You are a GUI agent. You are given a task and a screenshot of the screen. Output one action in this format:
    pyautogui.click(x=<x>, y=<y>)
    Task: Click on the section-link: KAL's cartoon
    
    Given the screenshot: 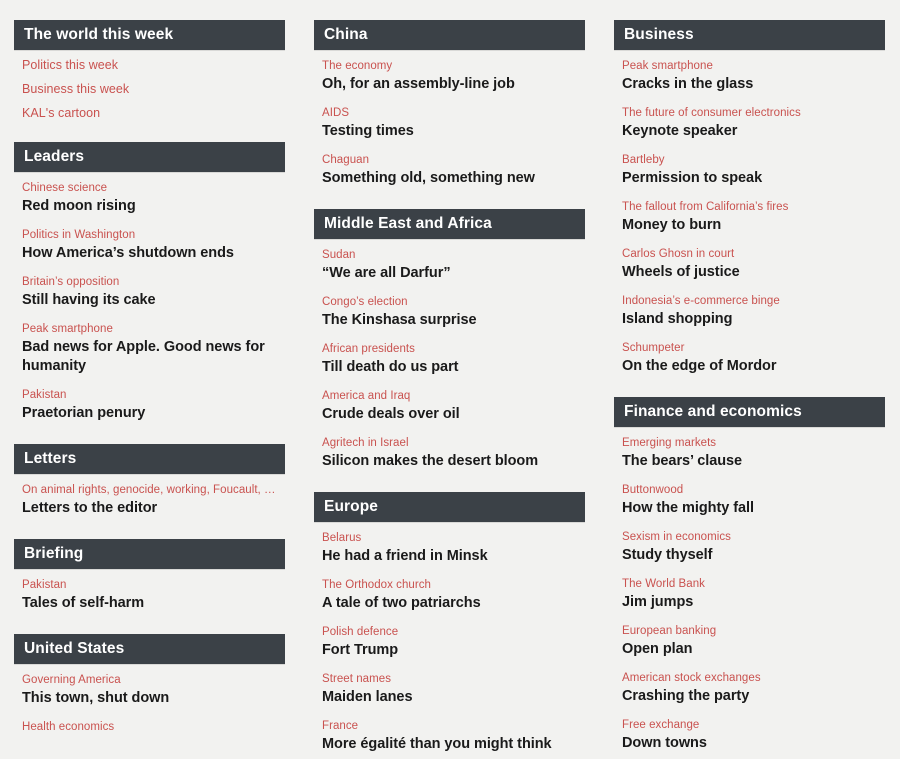 What is the action you would take?
    pyautogui.click(x=149, y=113)
    